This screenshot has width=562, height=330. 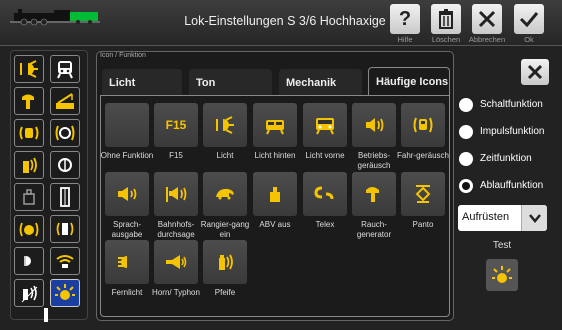 I want to click on function-slot-crane, so click(x=65, y=101).